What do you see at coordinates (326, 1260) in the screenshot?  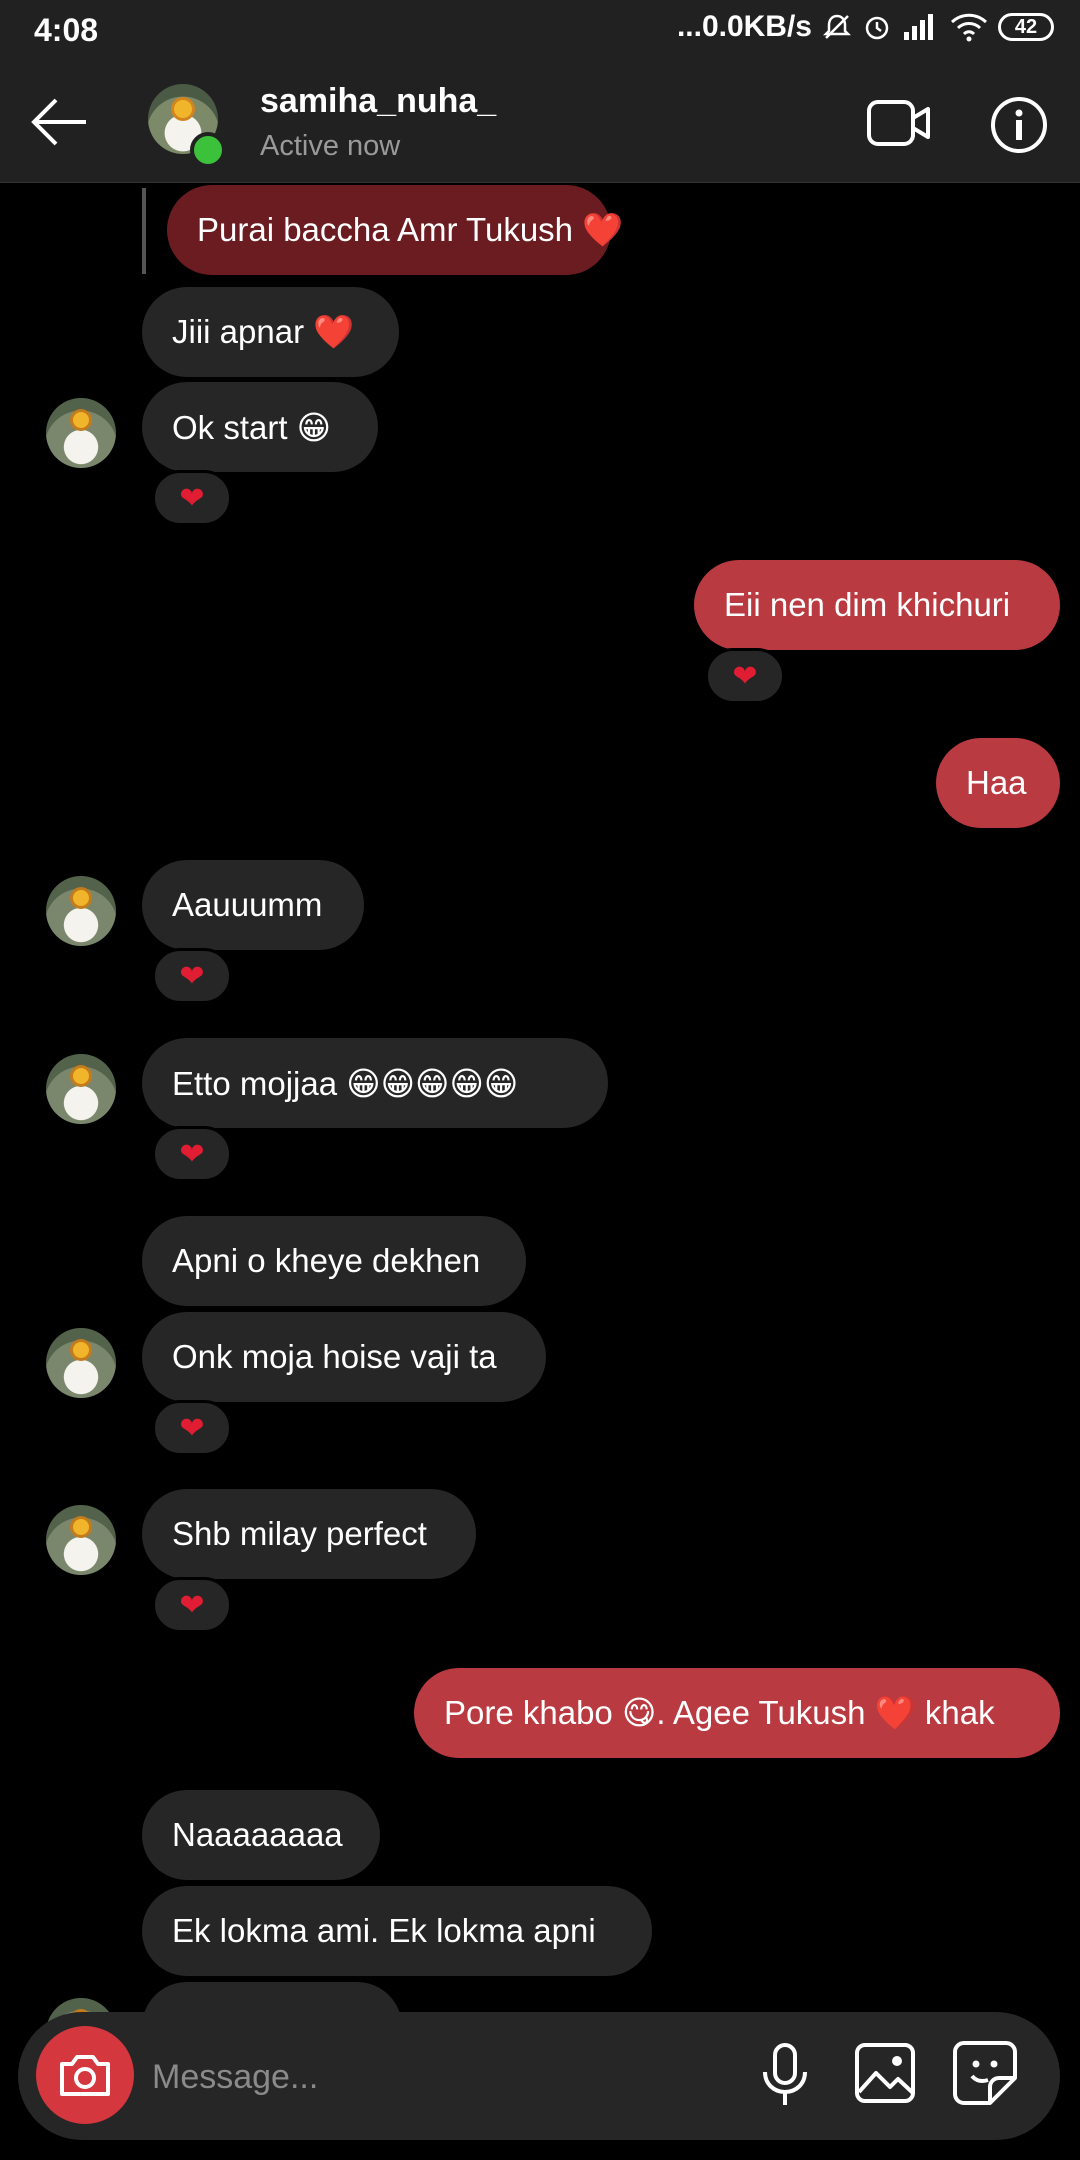 I see `message-text: Apni o kheye dekhen` at bounding box center [326, 1260].